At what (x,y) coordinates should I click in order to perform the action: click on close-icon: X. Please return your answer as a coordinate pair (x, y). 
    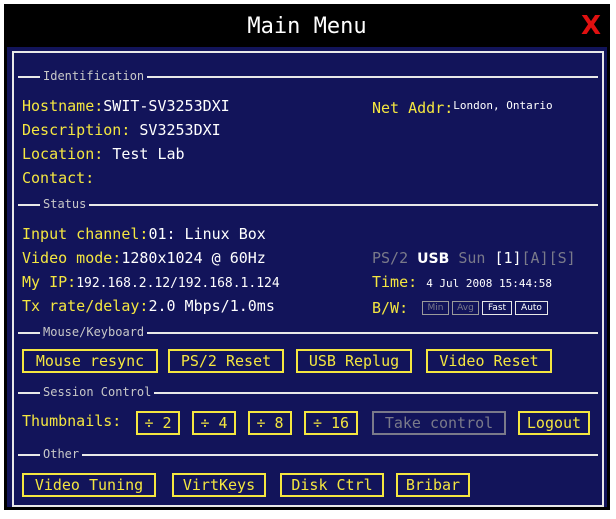
    Looking at the image, I should click on (591, 26).